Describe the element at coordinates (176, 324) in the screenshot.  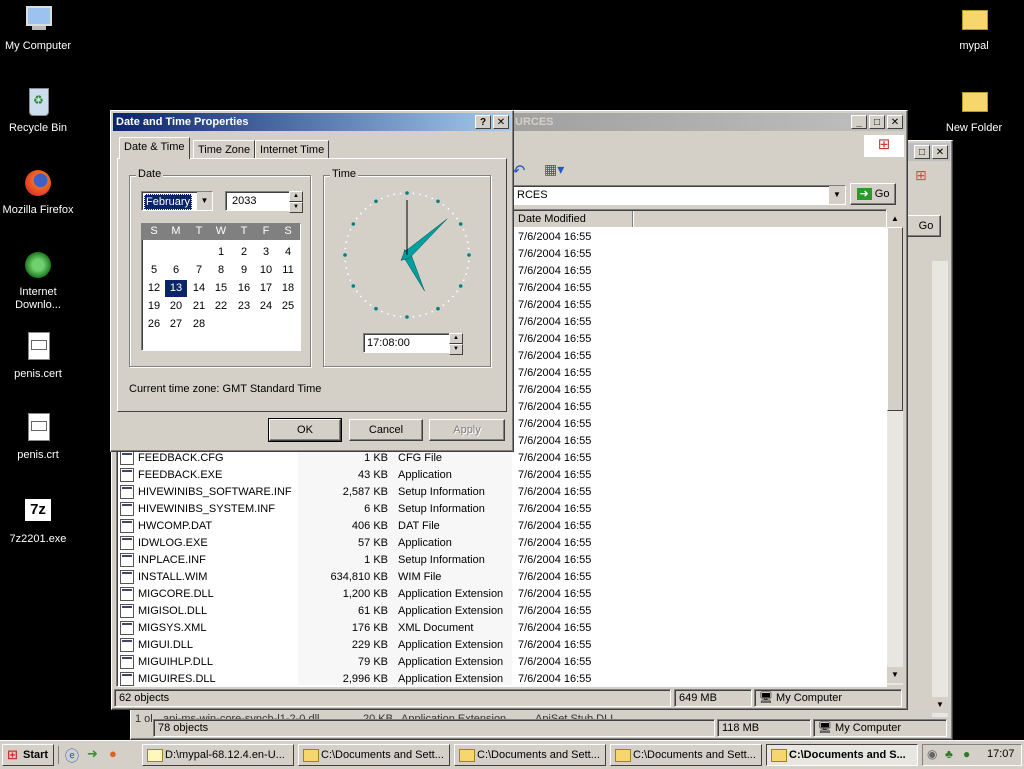
I see `calendar-day: 27` at that location.